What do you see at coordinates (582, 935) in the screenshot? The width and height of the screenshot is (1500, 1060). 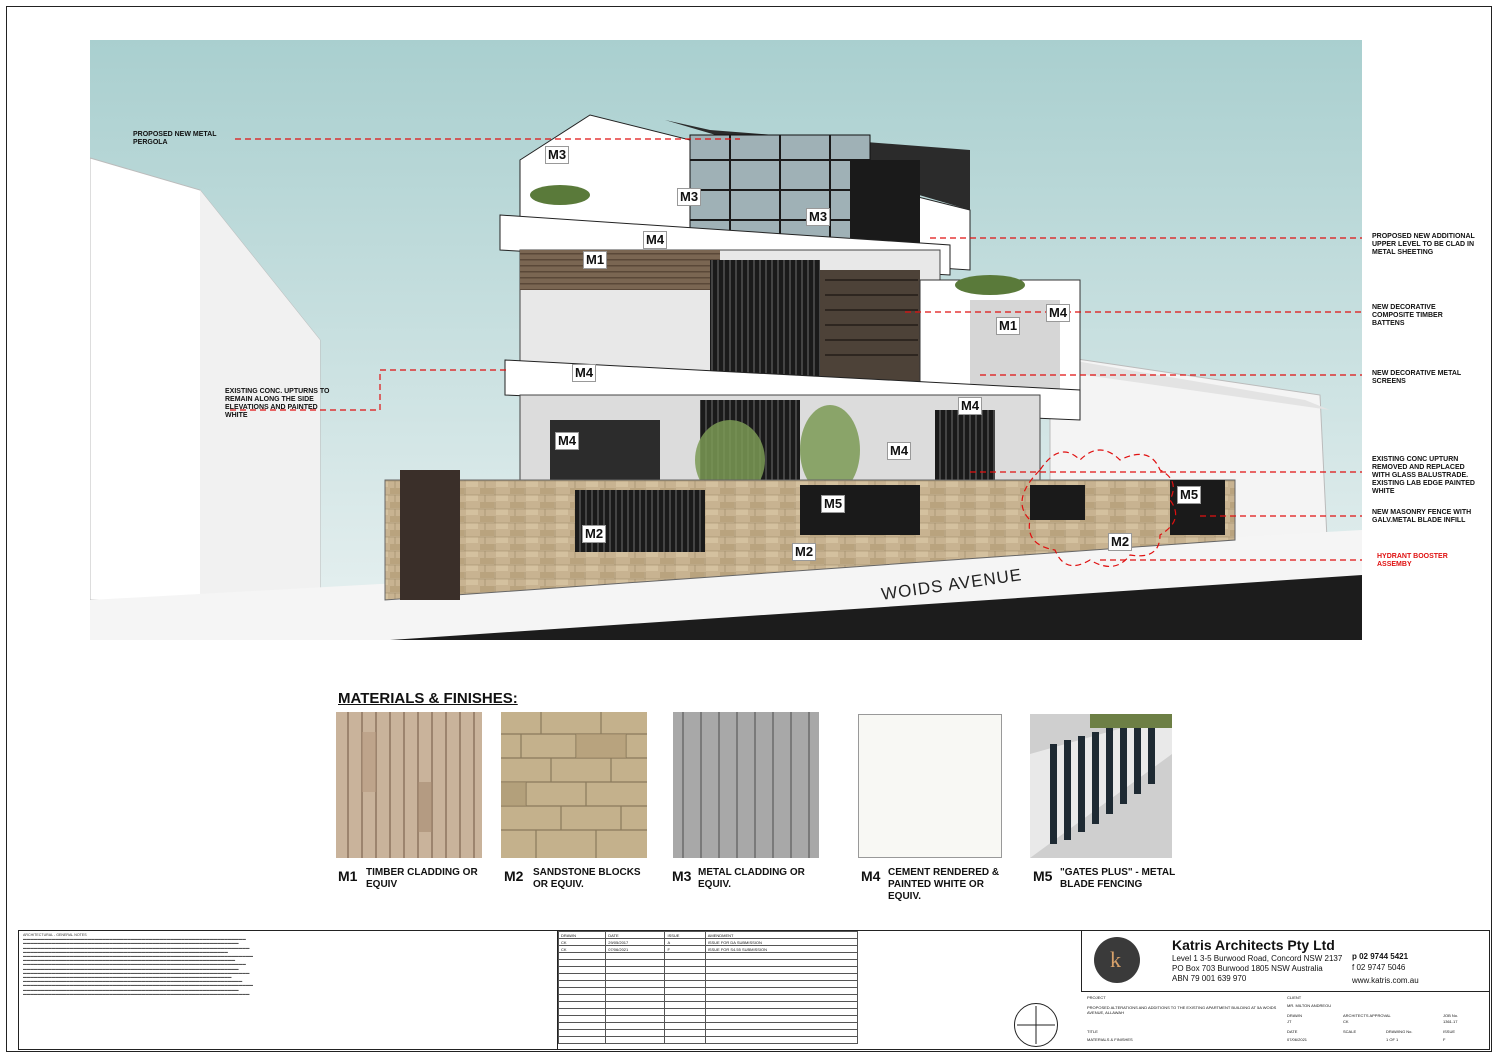 I see `rev-header: DRAWN` at bounding box center [582, 935].